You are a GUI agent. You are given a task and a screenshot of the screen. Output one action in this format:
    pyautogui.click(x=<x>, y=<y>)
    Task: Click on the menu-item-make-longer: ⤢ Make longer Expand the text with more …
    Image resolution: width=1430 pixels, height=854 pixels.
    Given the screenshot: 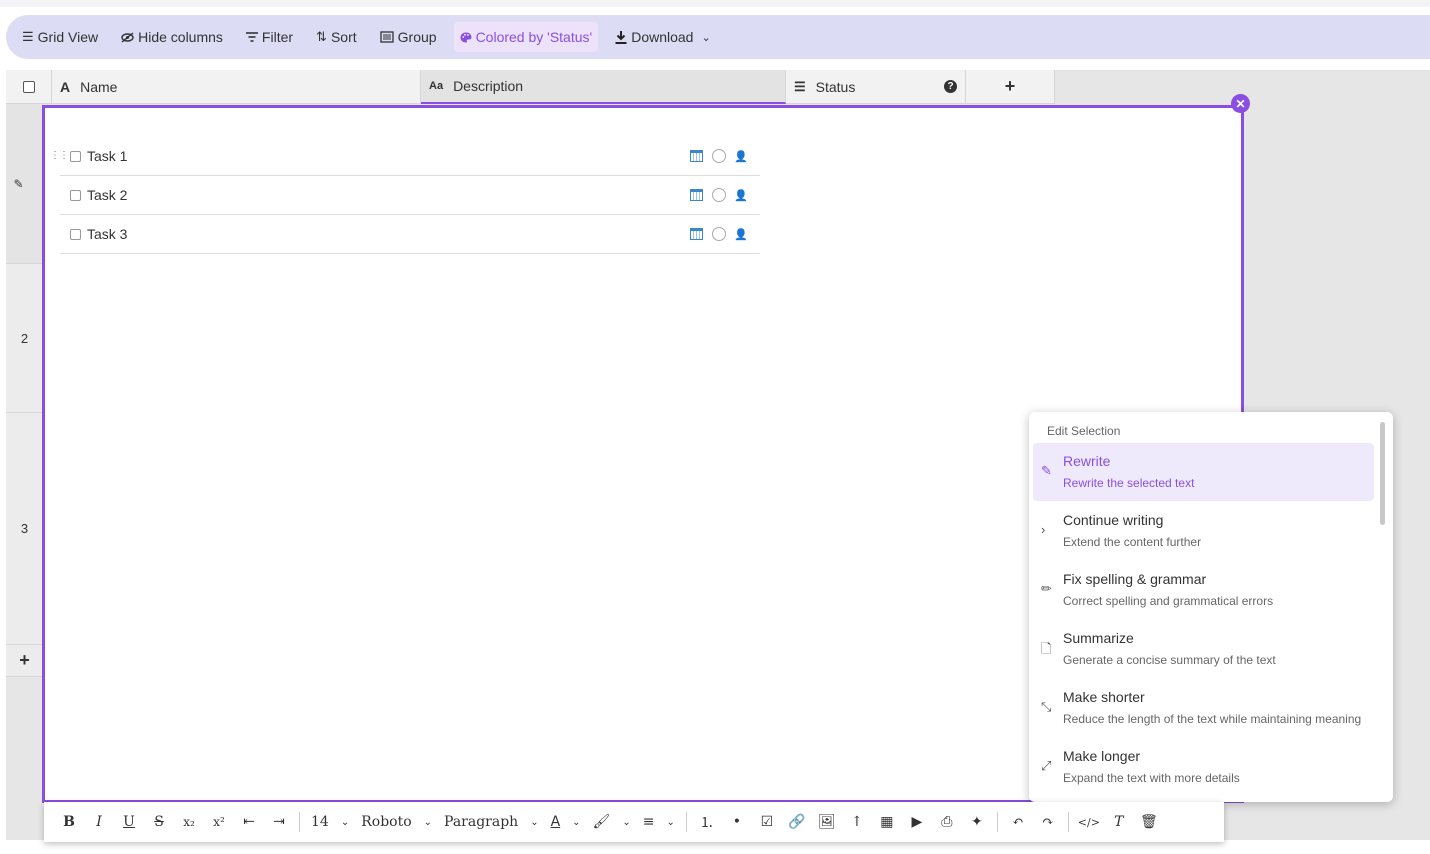 What is the action you would take?
    pyautogui.click(x=1203, y=767)
    